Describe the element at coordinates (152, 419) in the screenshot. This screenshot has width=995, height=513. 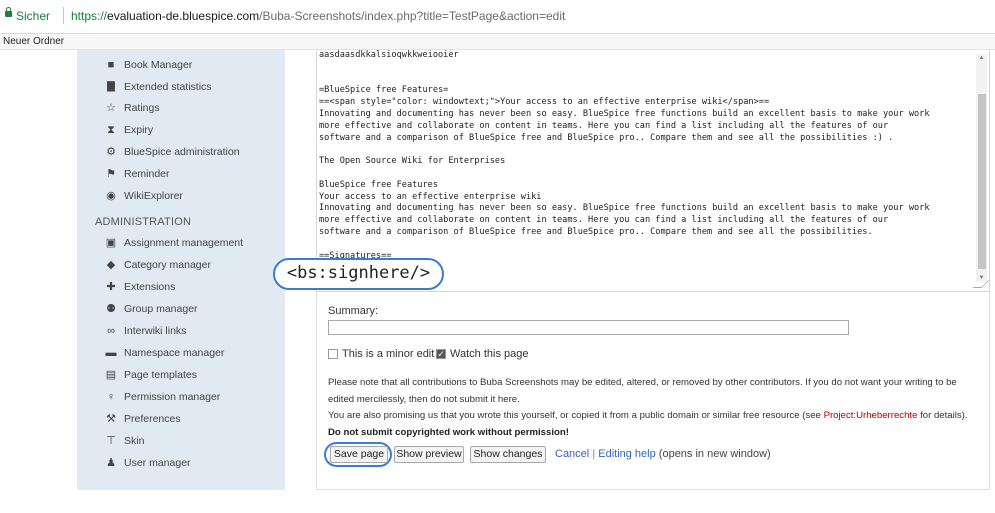
I see `sidebar-item-label: Preferences` at that location.